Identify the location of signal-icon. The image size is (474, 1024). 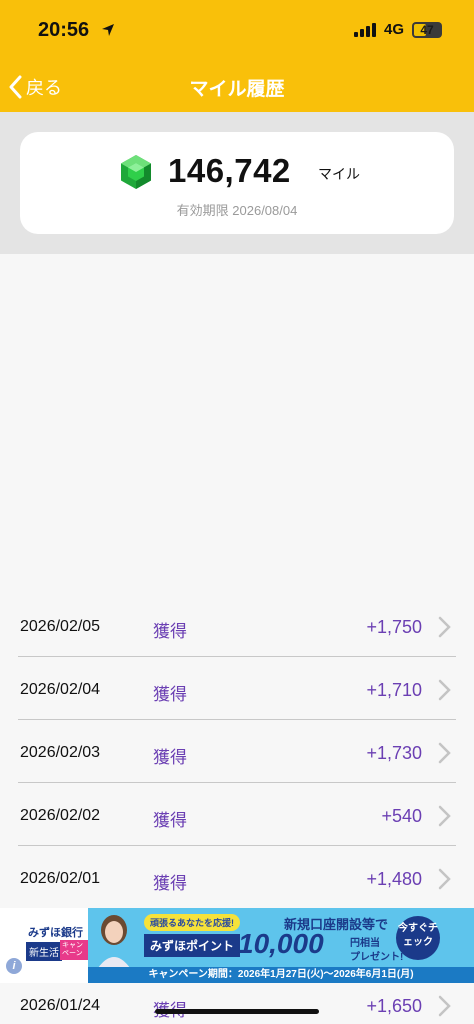
(364, 29).